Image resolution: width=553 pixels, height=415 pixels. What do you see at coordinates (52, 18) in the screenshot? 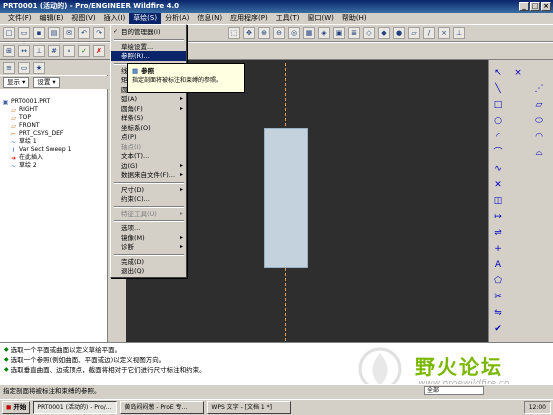
I see `menu-edit: 编辑(E)` at bounding box center [52, 18].